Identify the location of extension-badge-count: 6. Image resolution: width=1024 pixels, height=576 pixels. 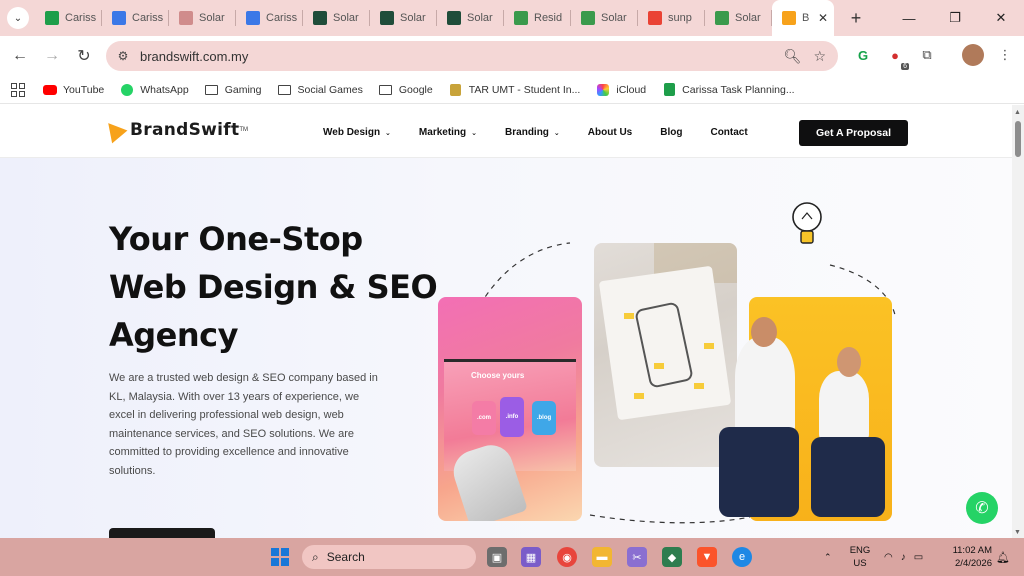
(905, 66).